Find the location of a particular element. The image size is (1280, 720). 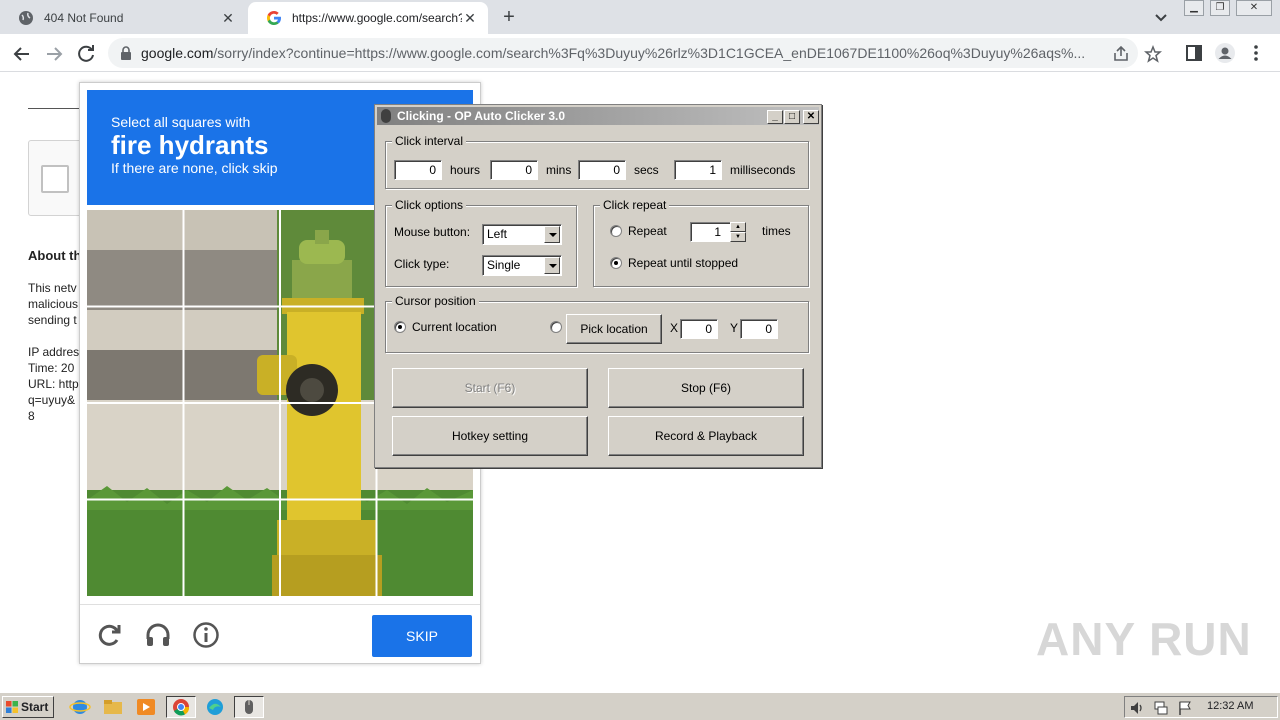

secs-label: secs is located at coordinates (646, 170).